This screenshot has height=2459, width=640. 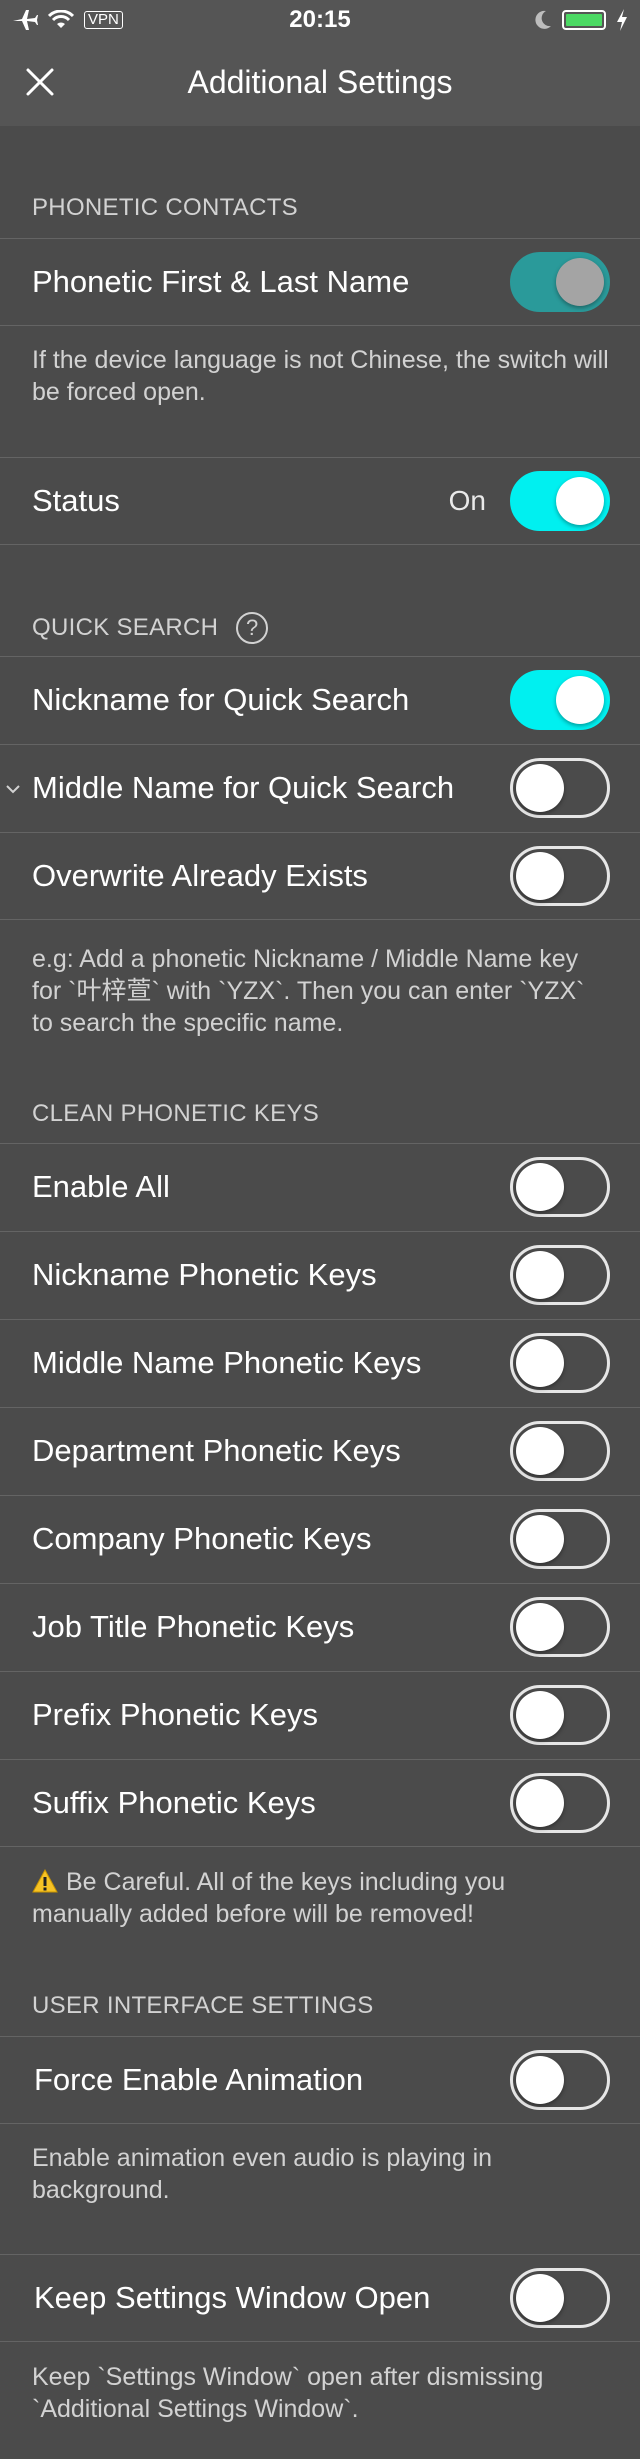 What do you see at coordinates (13, 789) in the screenshot?
I see `chevron-down-icon` at bounding box center [13, 789].